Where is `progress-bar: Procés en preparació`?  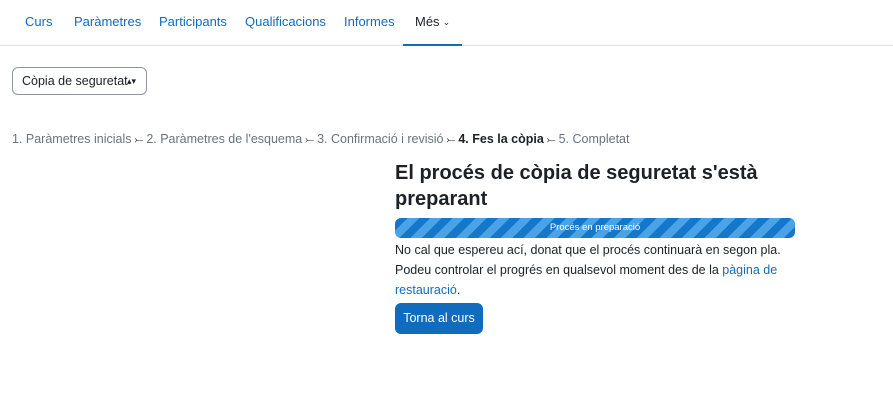 progress-bar: Procés en preparació is located at coordinates (595, 228).